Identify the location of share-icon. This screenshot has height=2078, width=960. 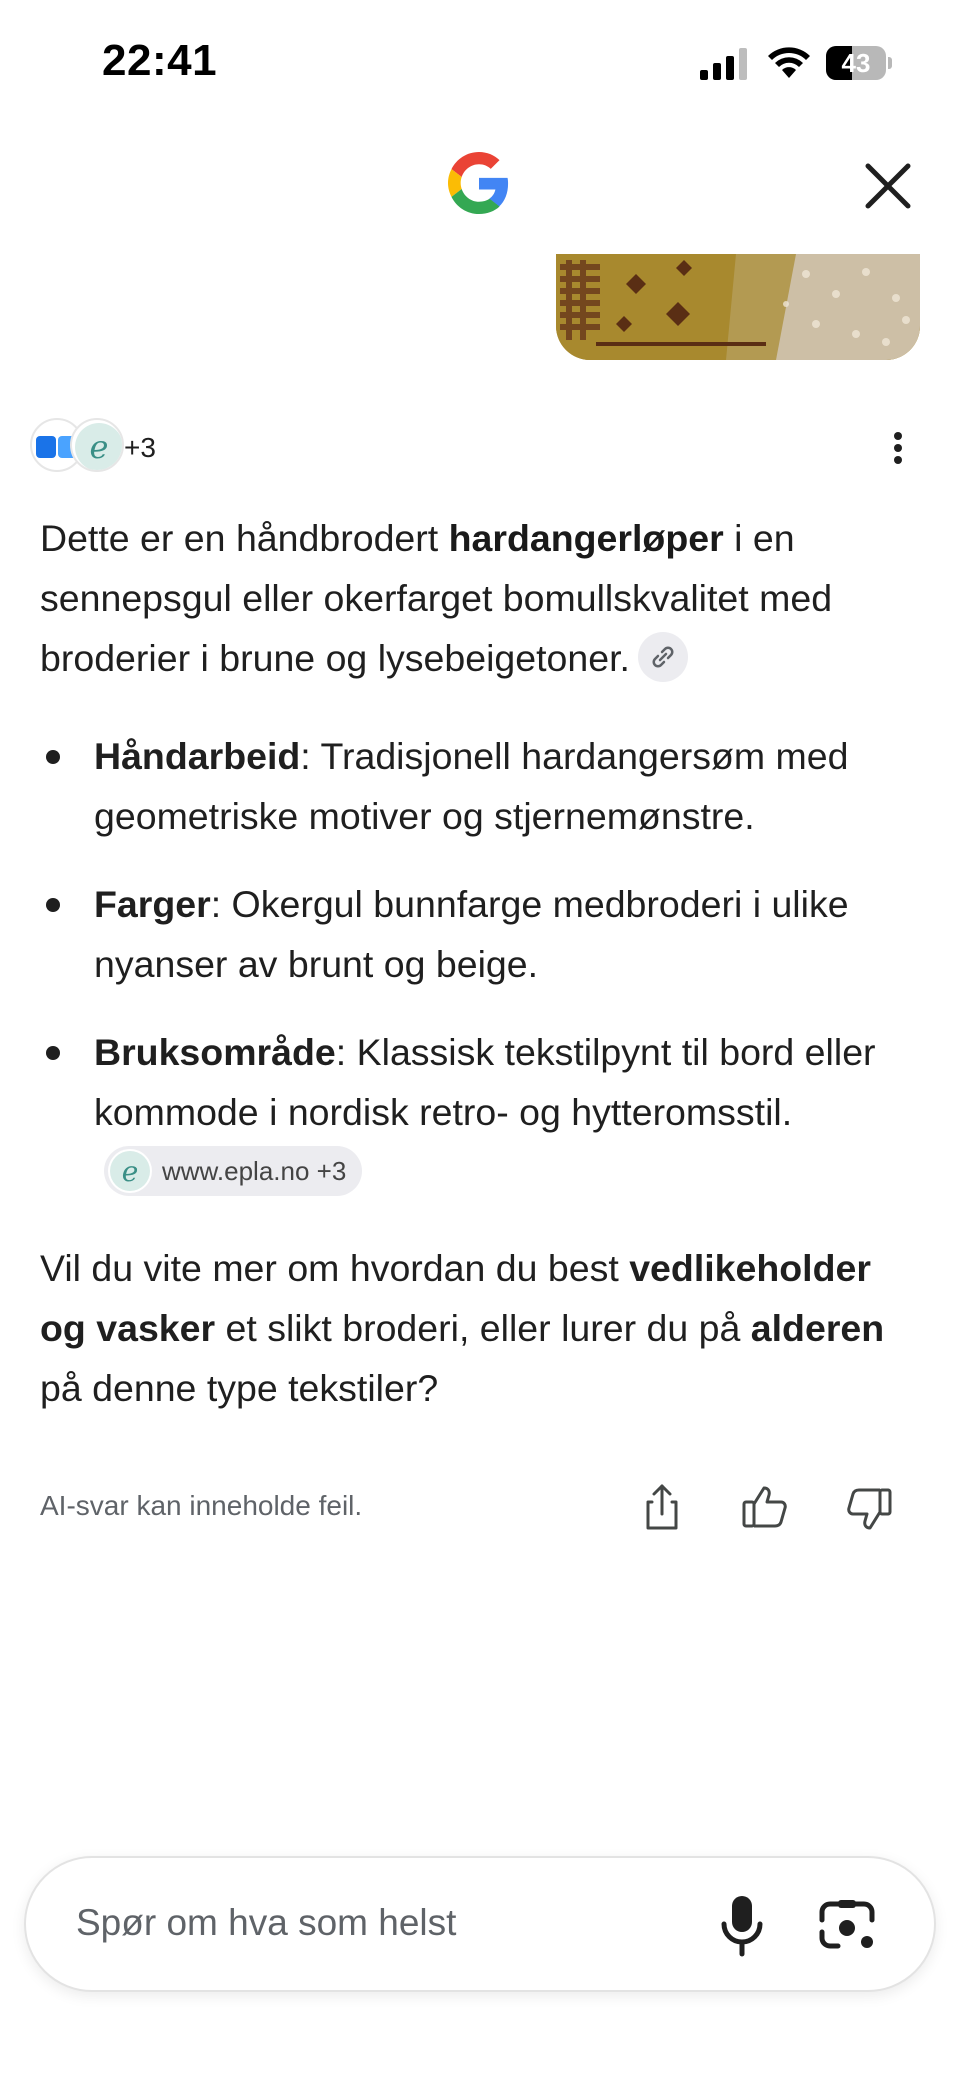
(662, 1508).